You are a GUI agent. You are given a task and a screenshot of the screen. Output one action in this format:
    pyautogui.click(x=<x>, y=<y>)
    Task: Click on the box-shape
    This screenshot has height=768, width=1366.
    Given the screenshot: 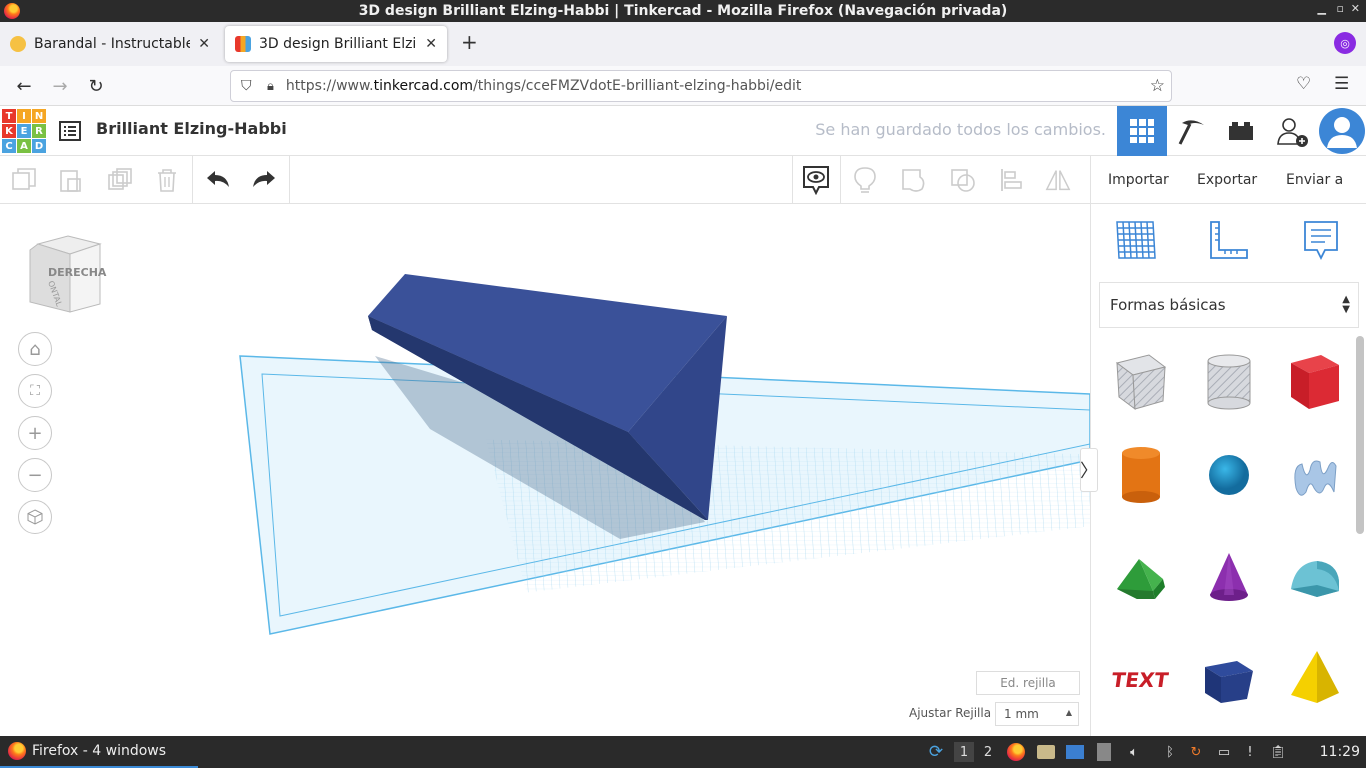 What is the action you would take?
    pyautogui.click(x=1315, y=381)
    